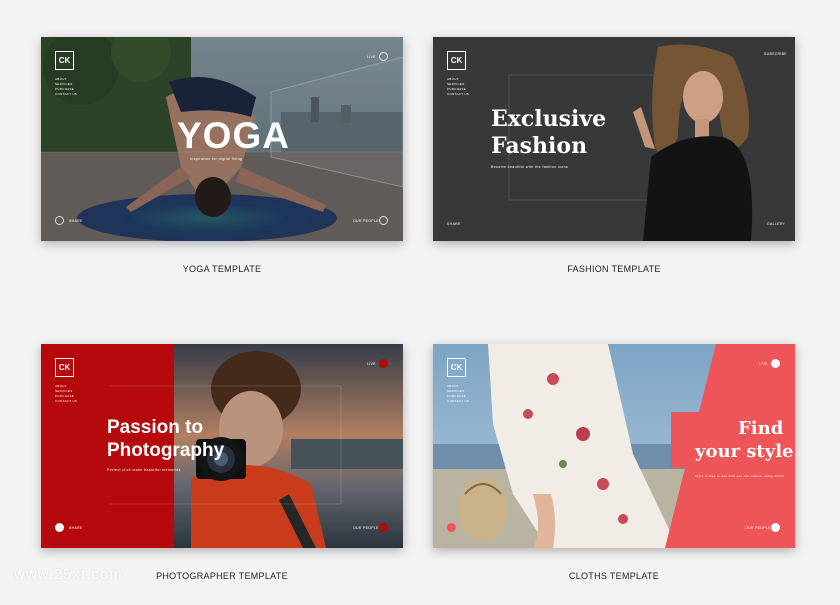  What do you see at coordinates (549, 119) in the screenshot?
I see `hero-title-line1: Exclusive` at bounding box center [549, 119].